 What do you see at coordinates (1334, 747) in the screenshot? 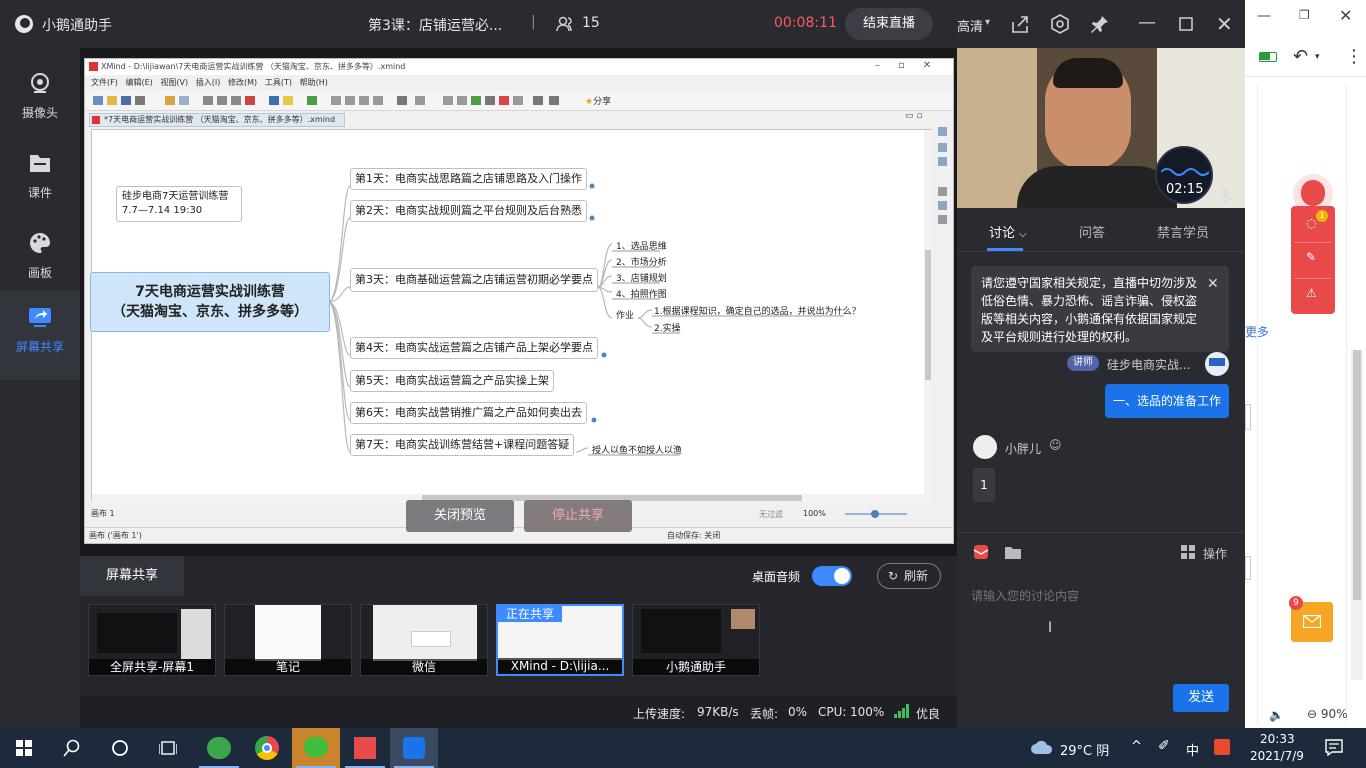
I see `notification-center-icon` at bounding box center [1334, 747].